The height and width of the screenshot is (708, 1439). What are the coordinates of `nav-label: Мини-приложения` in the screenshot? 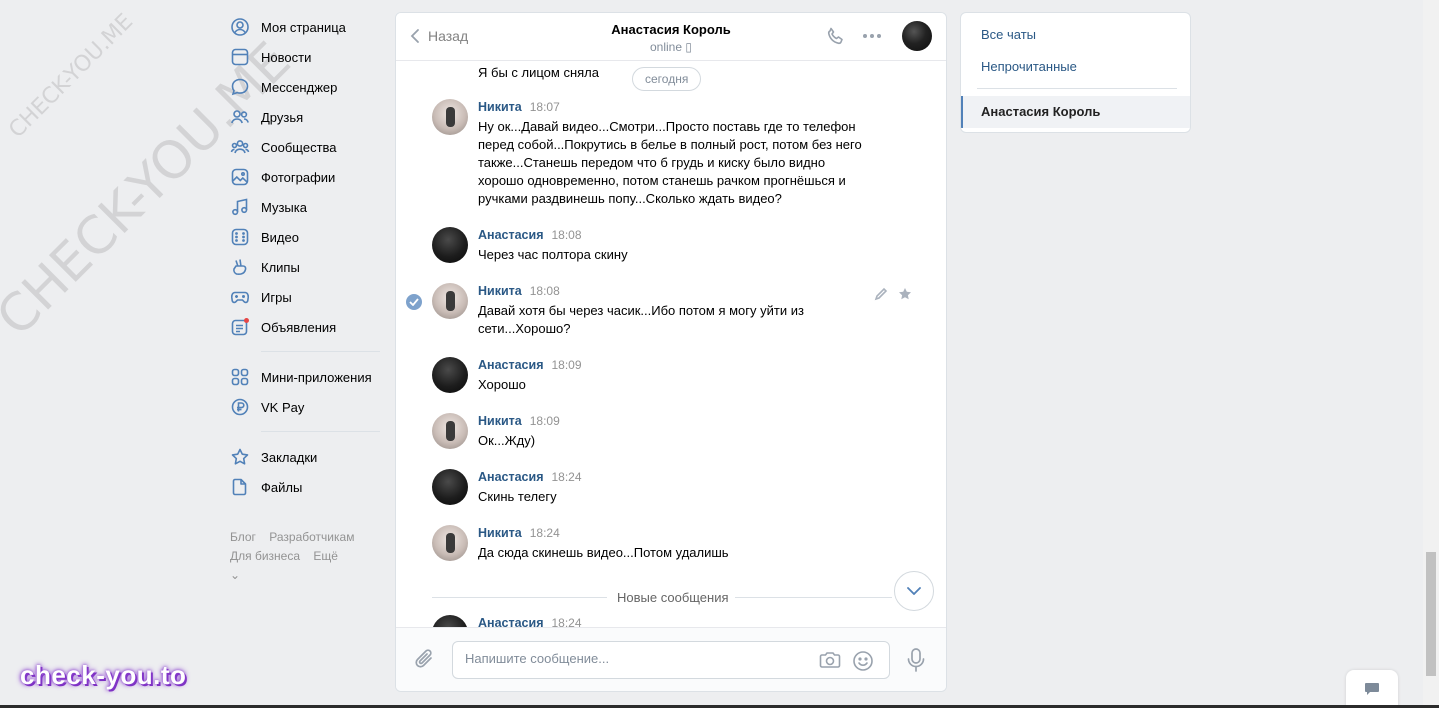 It's located at (316, 377).